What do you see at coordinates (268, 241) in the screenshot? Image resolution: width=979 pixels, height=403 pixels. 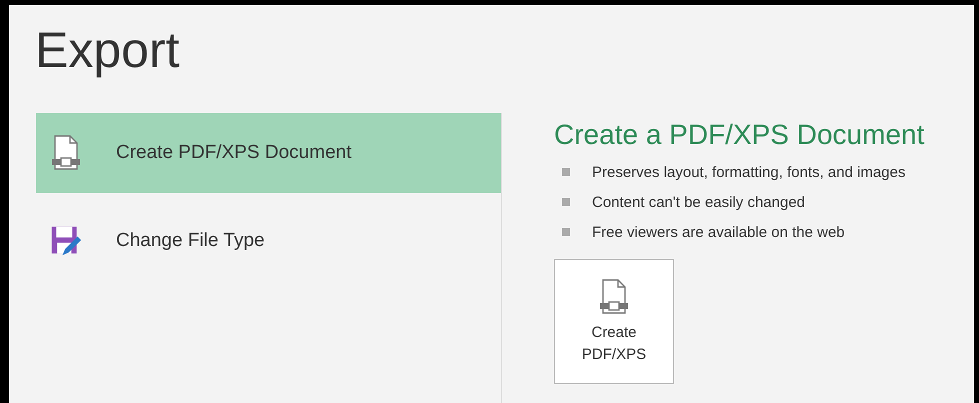 I see `export-option: Change File Type` at bounding box center [268, 241].